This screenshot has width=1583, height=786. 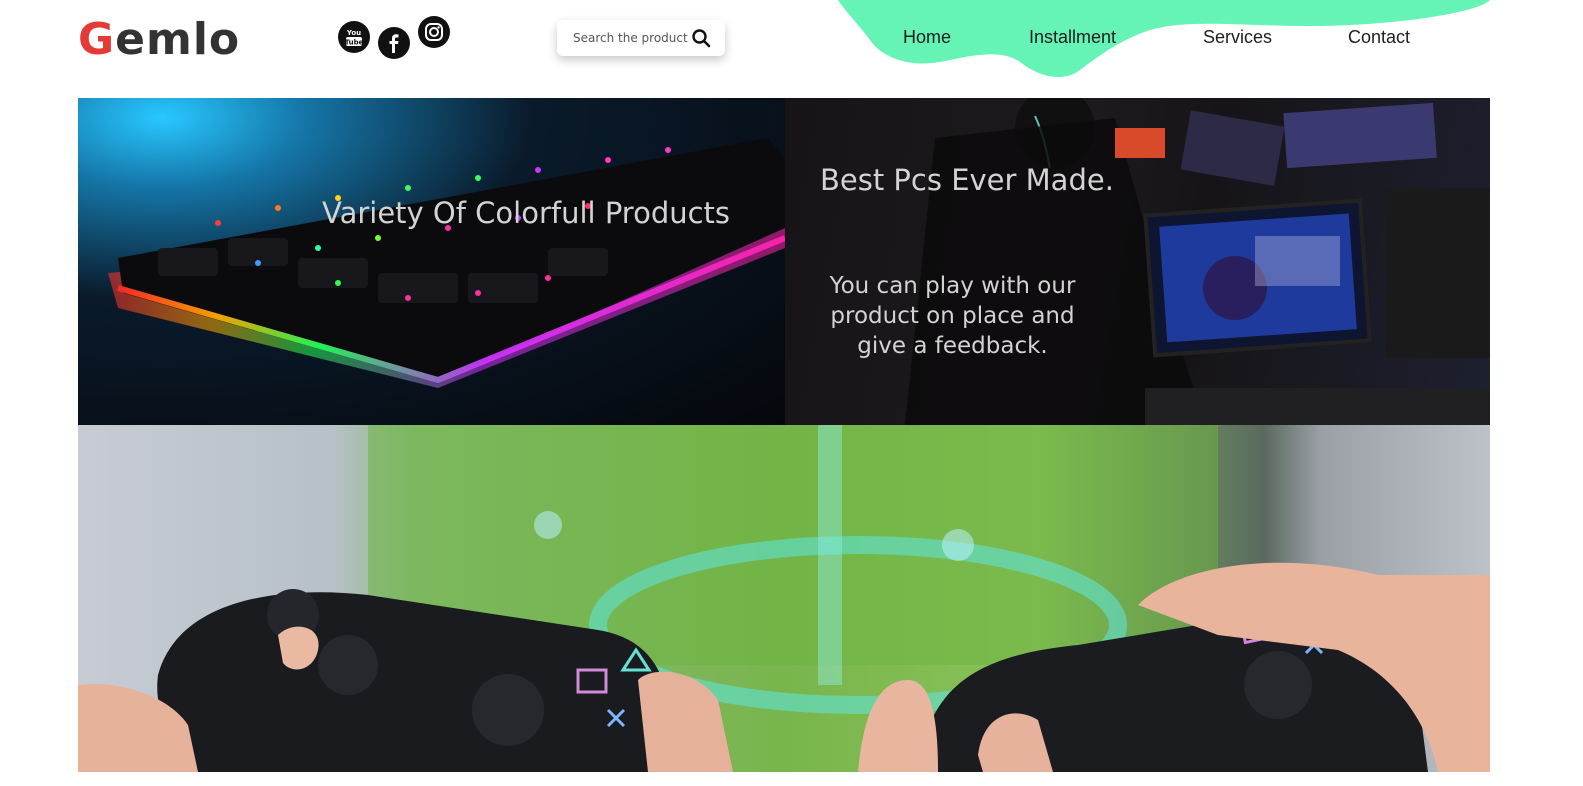 I want to click on search-box, so click(x=641, y=38).